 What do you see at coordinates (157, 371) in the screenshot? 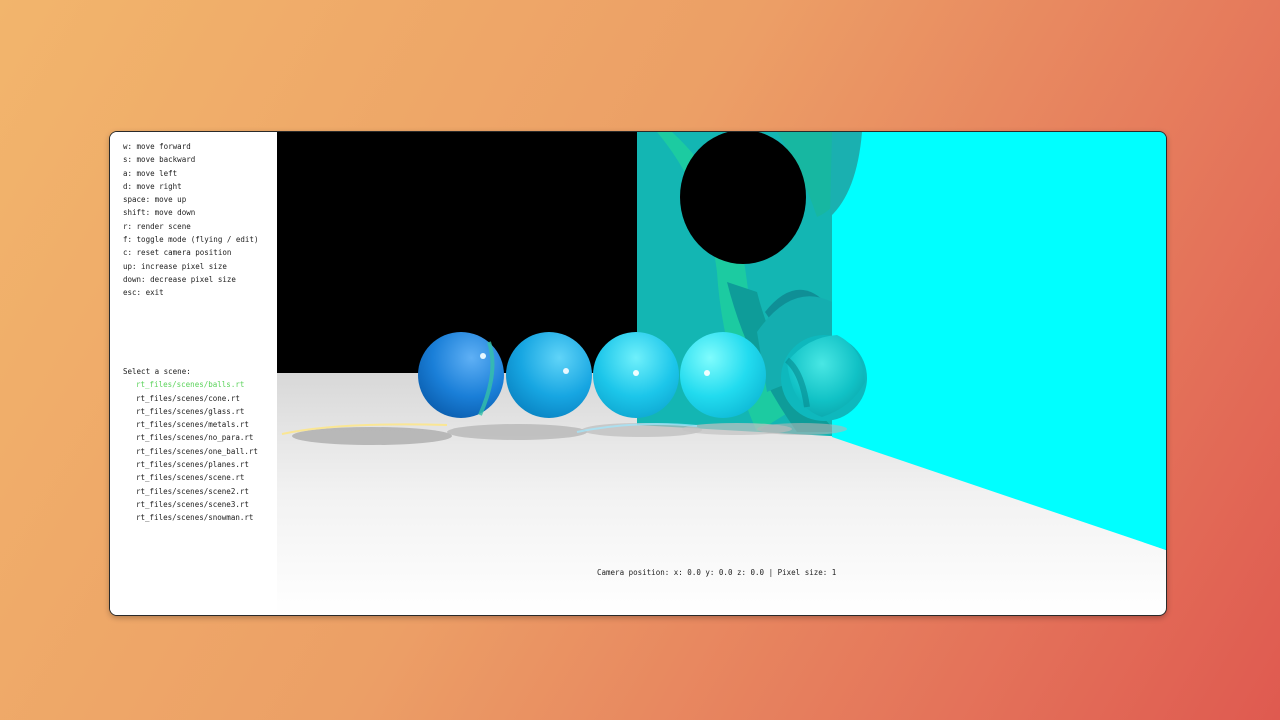
I see `scene-selector-title: Select a scene:` at bounding box center [157, 371].